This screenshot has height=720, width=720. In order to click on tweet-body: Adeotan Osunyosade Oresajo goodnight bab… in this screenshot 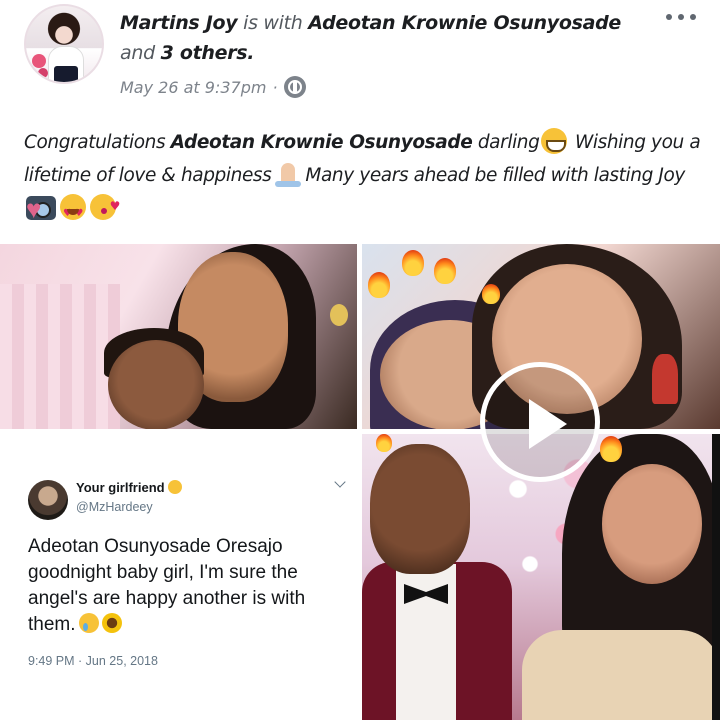, I will do `click(167, 585)`.